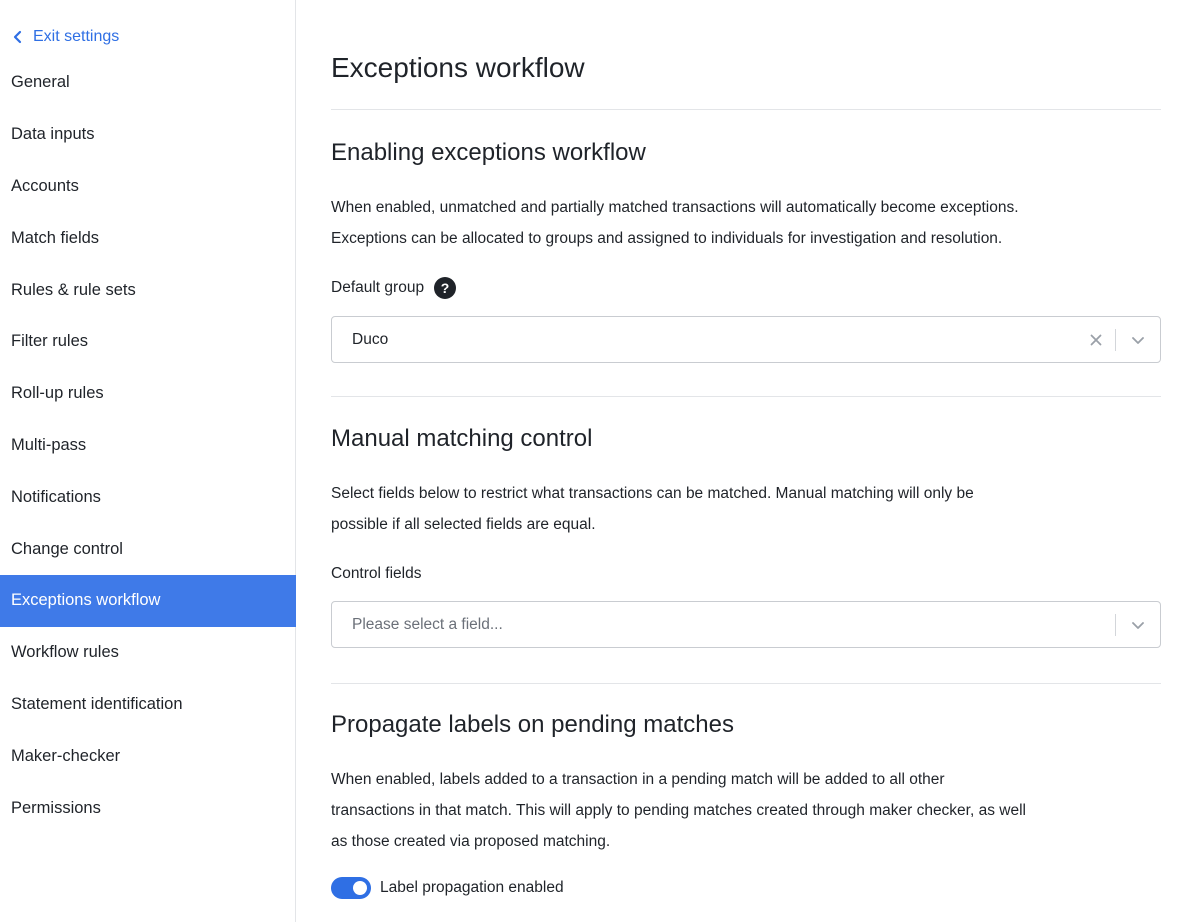  Describe the element at coordinates (148, 653) in the screenshot. I see `sidebar-item-workflow-rules: Workflow rules` at that location.